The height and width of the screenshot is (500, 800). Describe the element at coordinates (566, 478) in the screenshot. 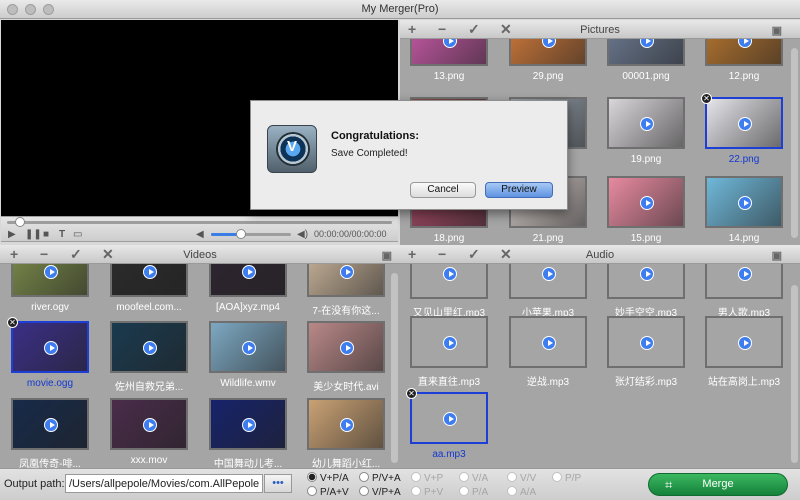

I see `mode-radio: P/P` at that location.